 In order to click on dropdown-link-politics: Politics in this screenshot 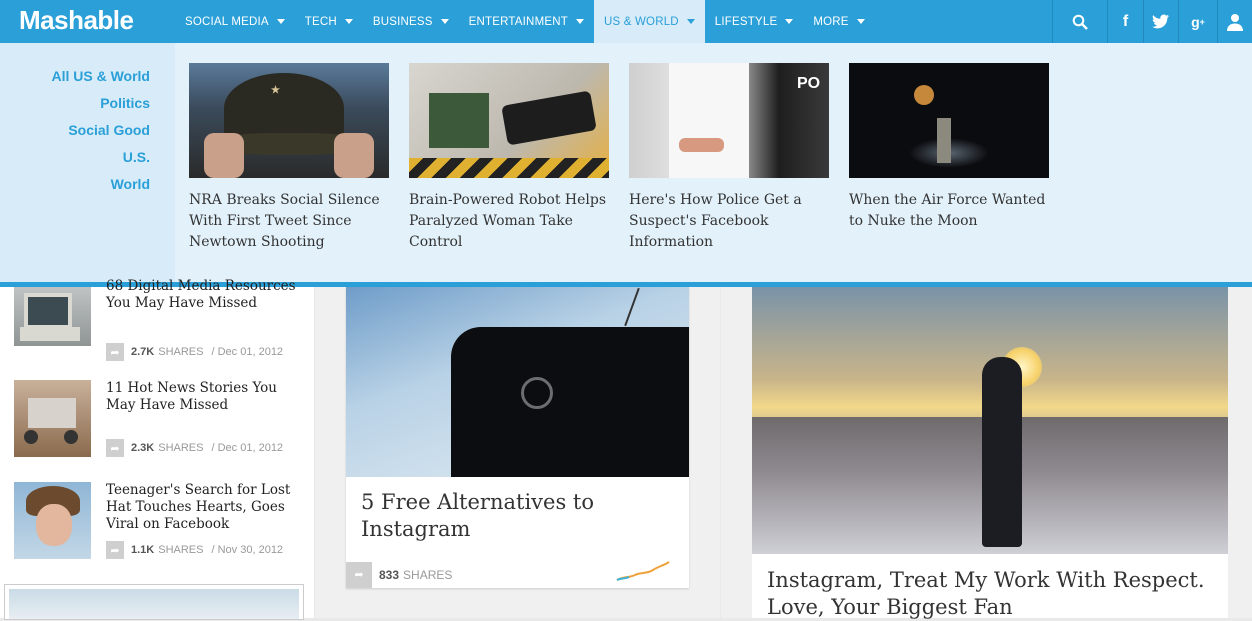, I will do `click(100, 103)`.